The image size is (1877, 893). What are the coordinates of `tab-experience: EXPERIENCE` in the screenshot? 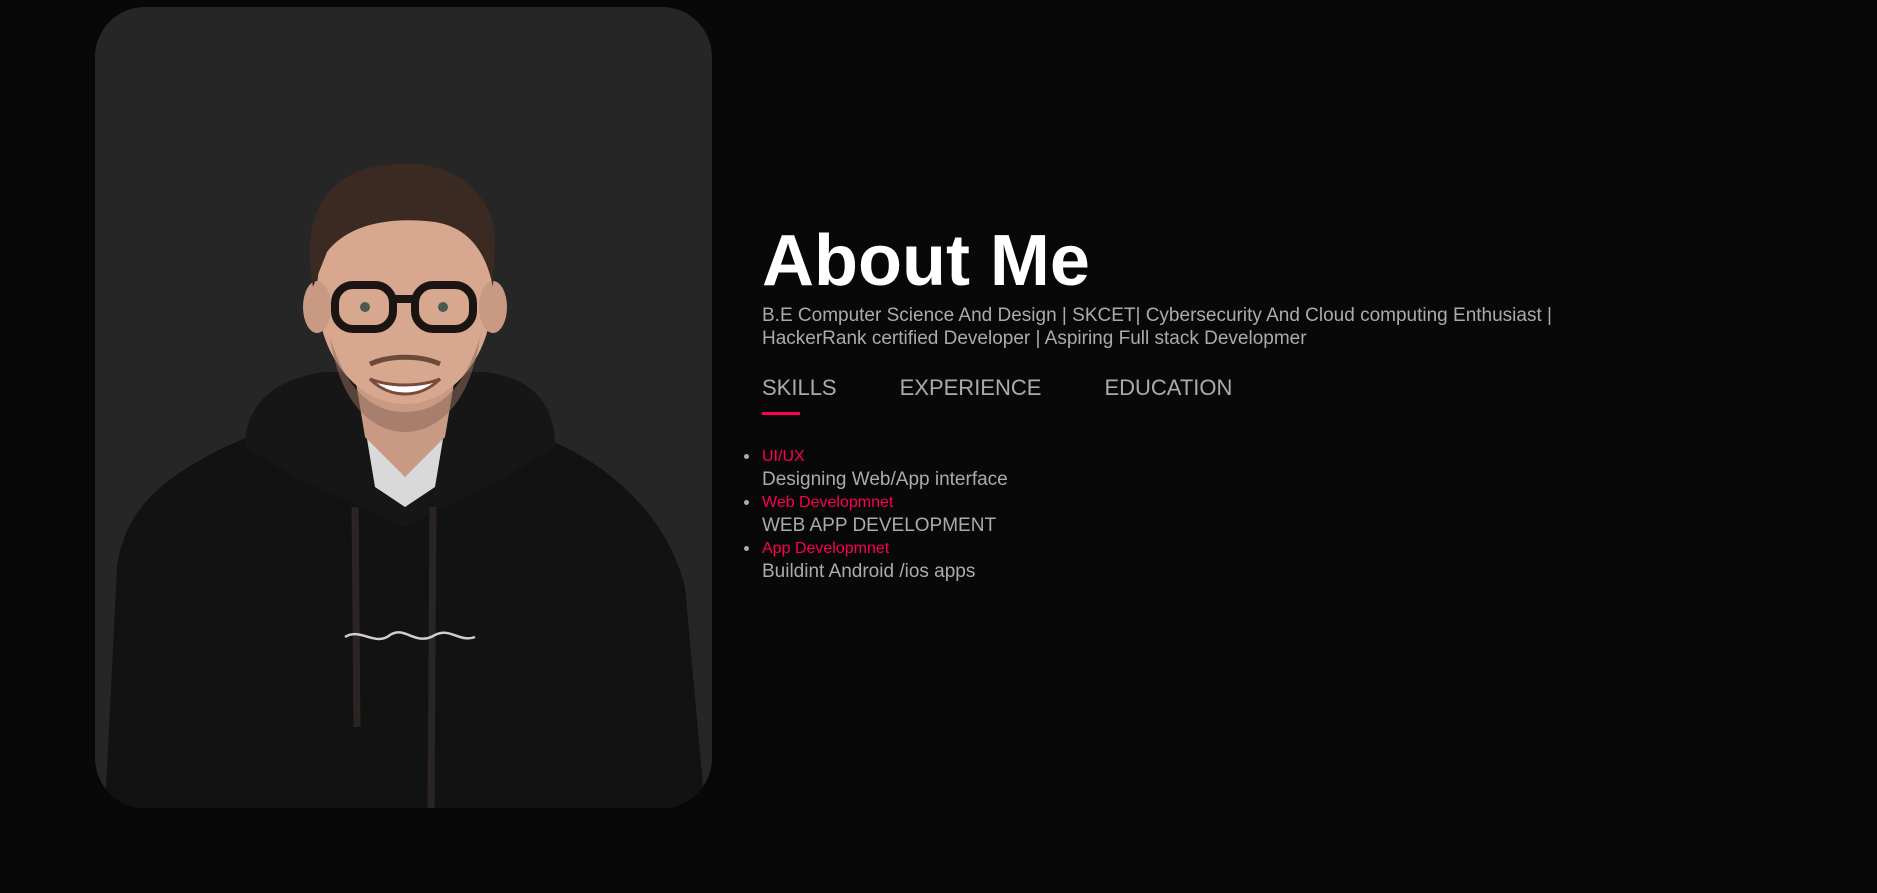 It's located at (971, 395).